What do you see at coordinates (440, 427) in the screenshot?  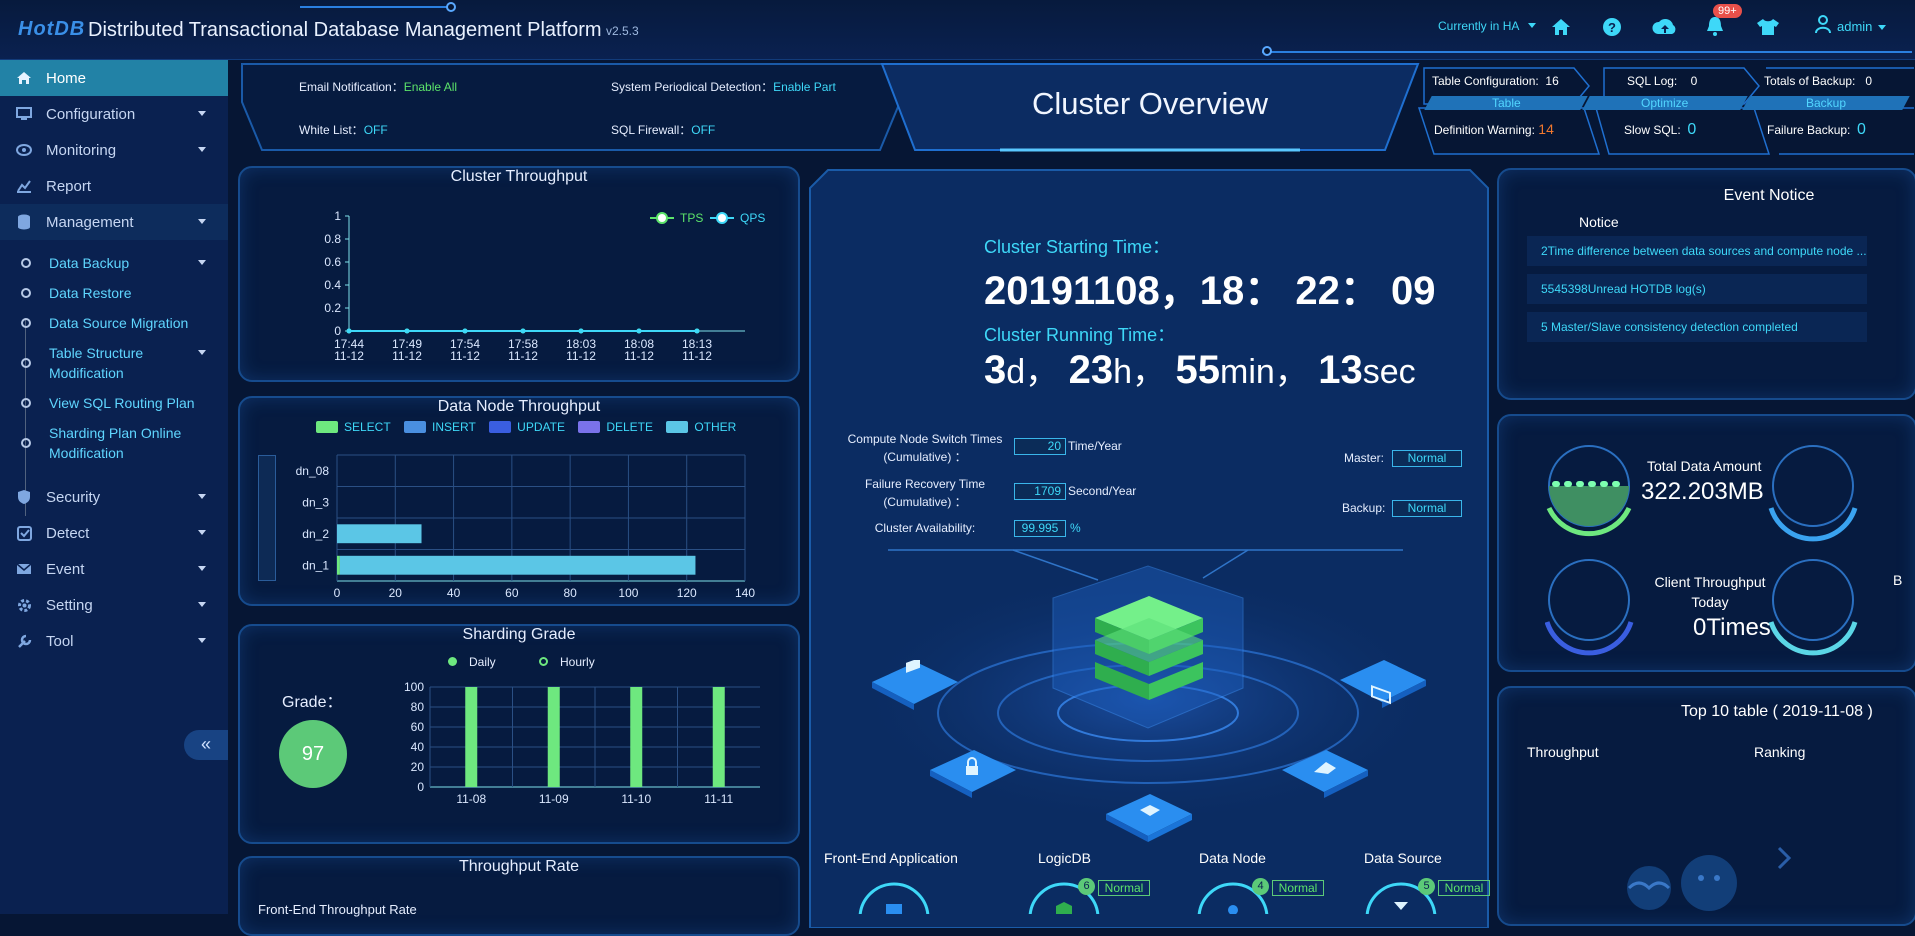 I see `legend-insert: INSERT` at bounding box center [440, 427].